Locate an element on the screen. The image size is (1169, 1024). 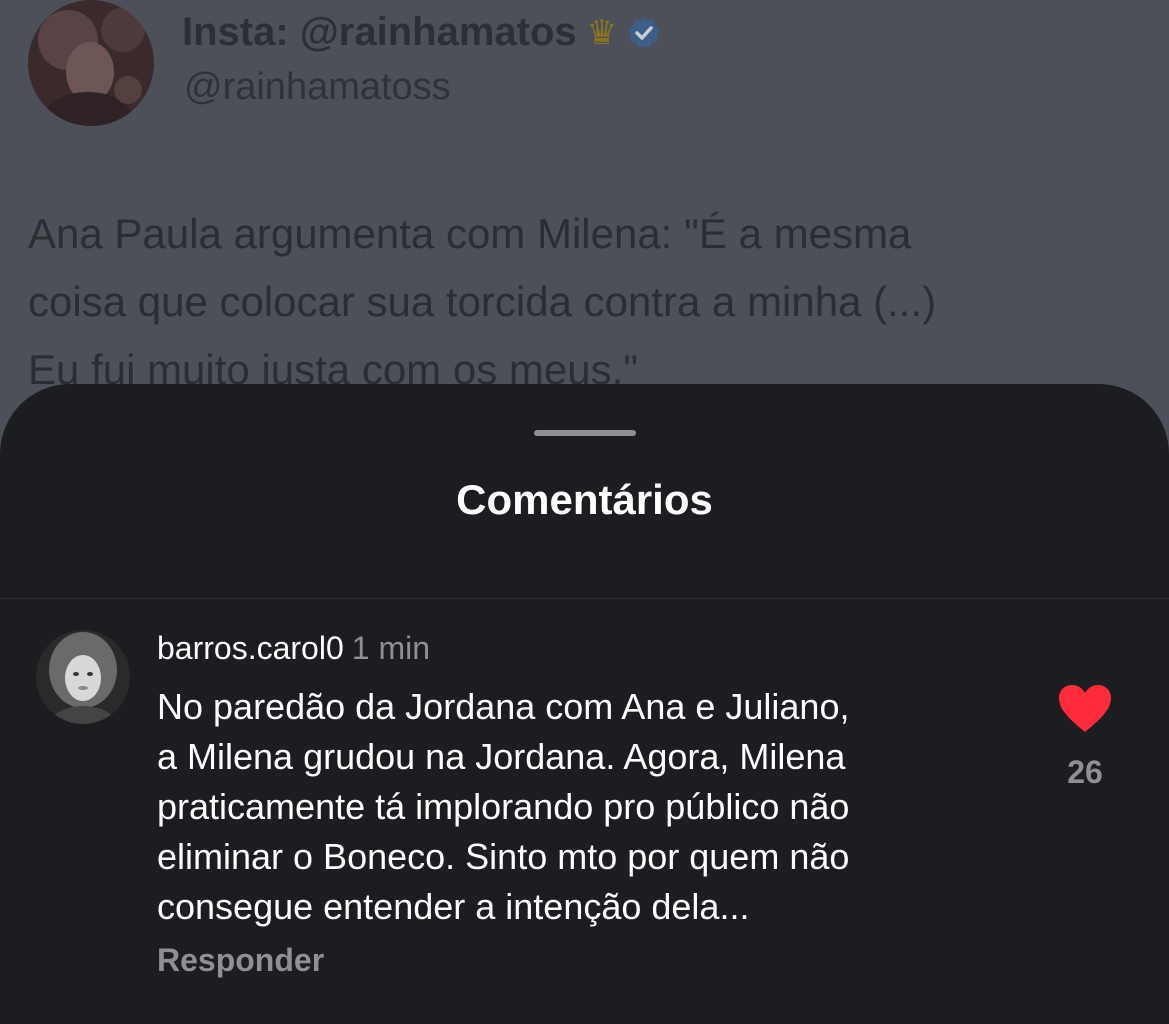
reply-button: Responder is located at coordinates (240, 960).